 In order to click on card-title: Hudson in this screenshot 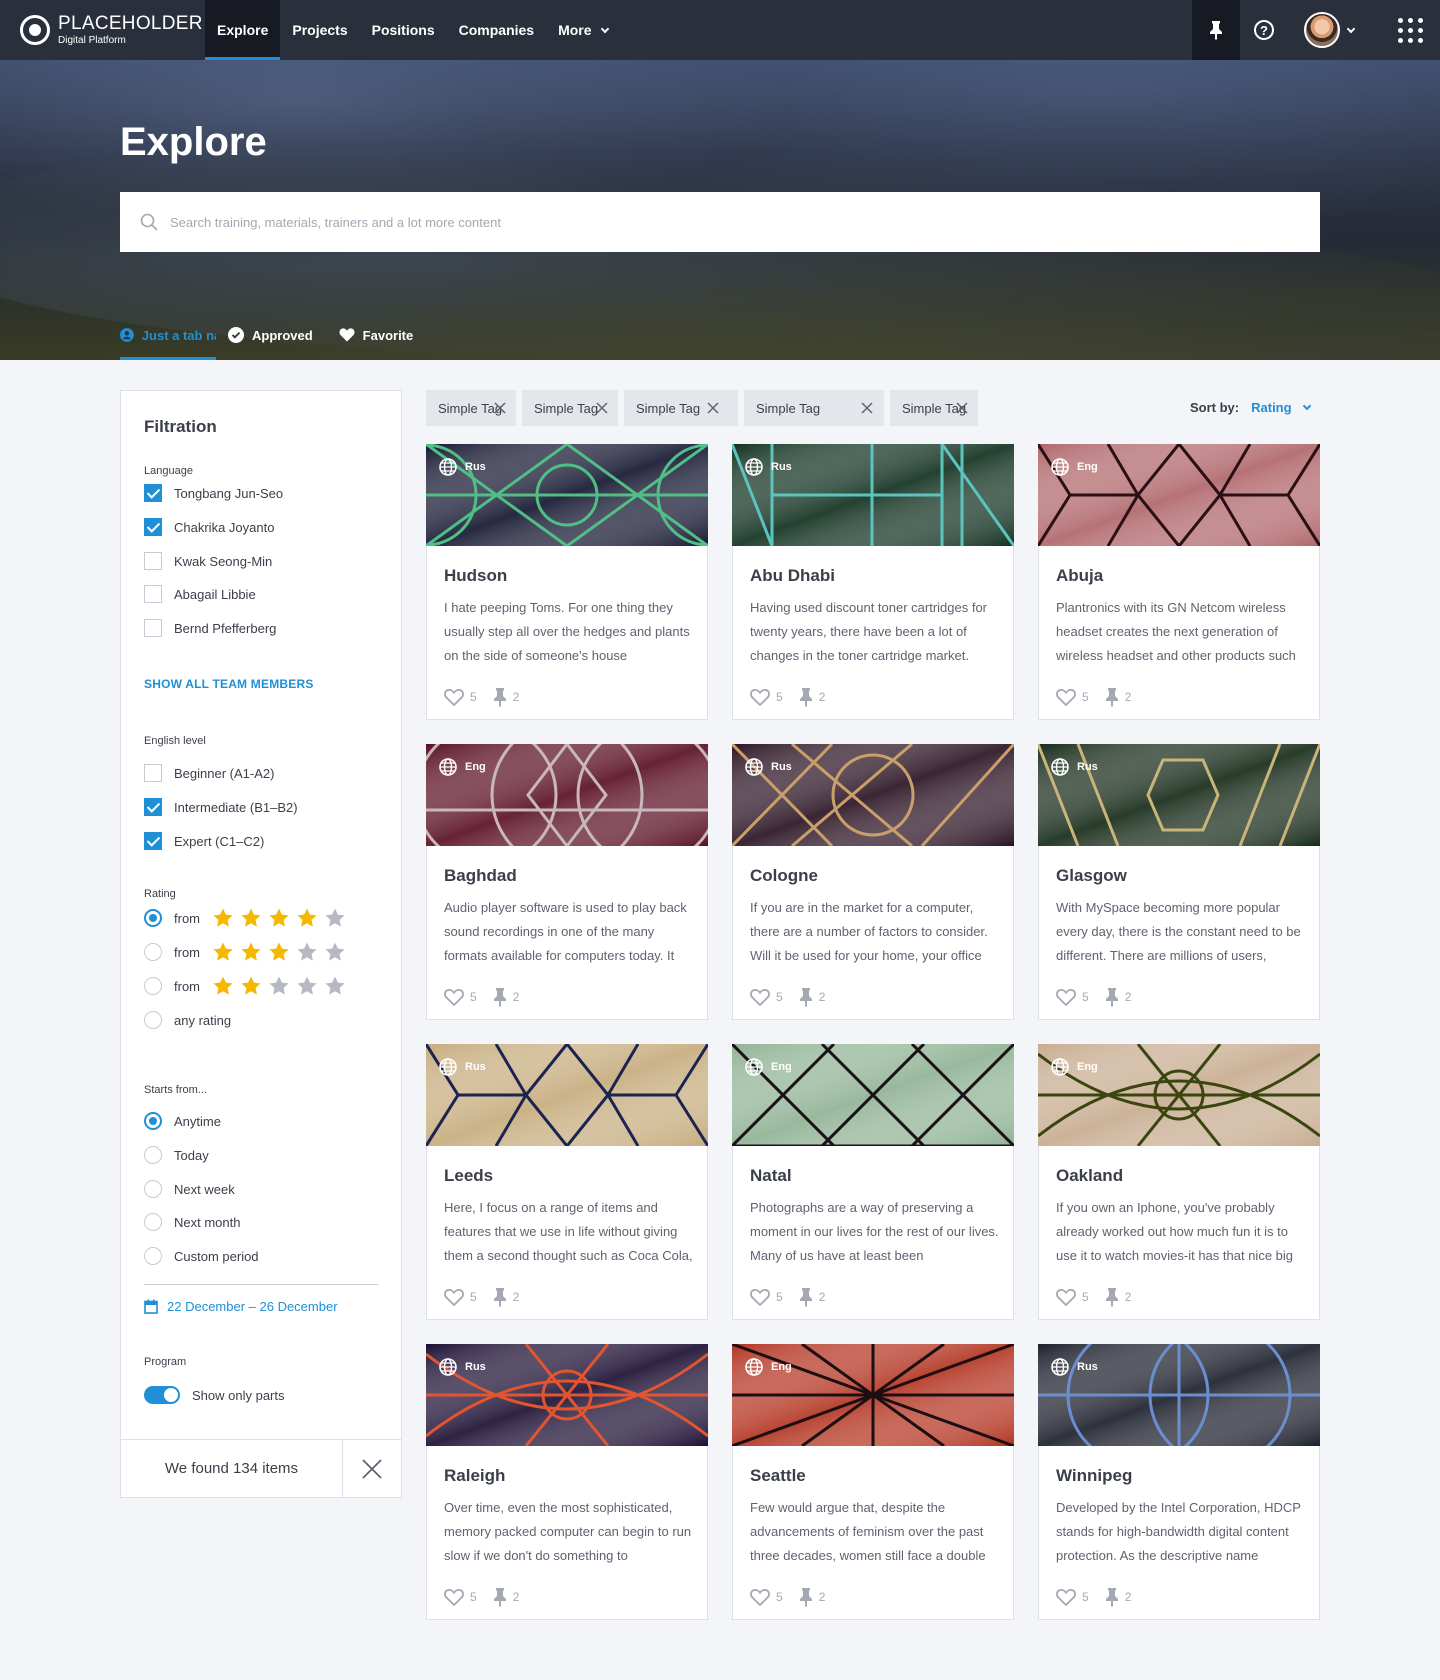, I will do `click(475, 576)`.